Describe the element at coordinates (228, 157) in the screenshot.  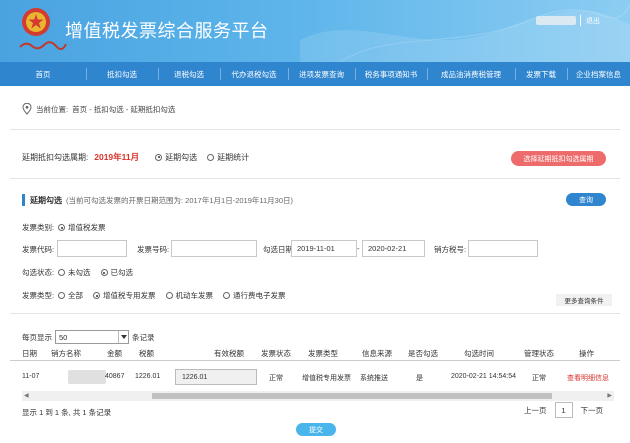
I see `radio-deferred-stats: 延期统计` at that location.